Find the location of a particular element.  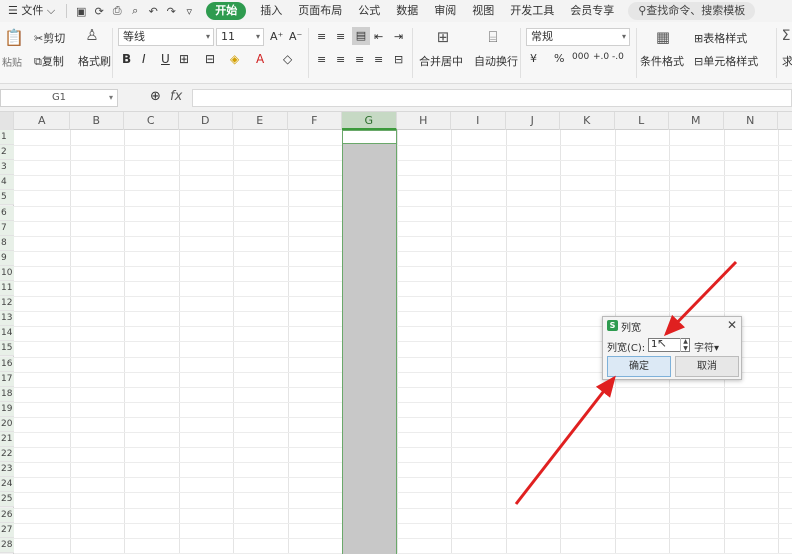

table-style-button: ⊞表格样式 is located at coordinates (720, 38).